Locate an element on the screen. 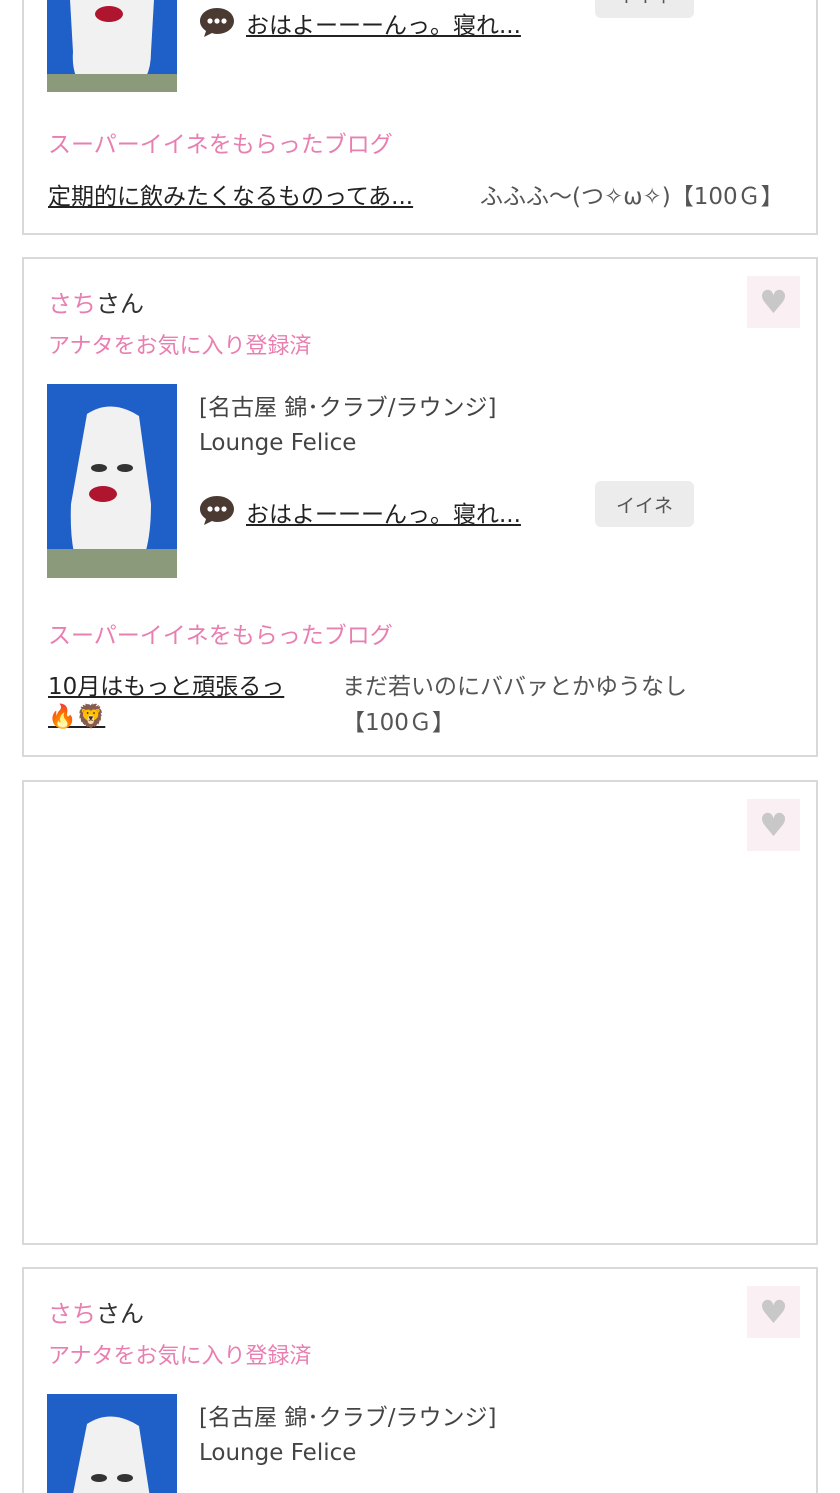 Image resolution: width=840 pixels, height=1493 pixels. blog-title-link: 10月はもっと頑張るっ is located at coordinates (166, 684).